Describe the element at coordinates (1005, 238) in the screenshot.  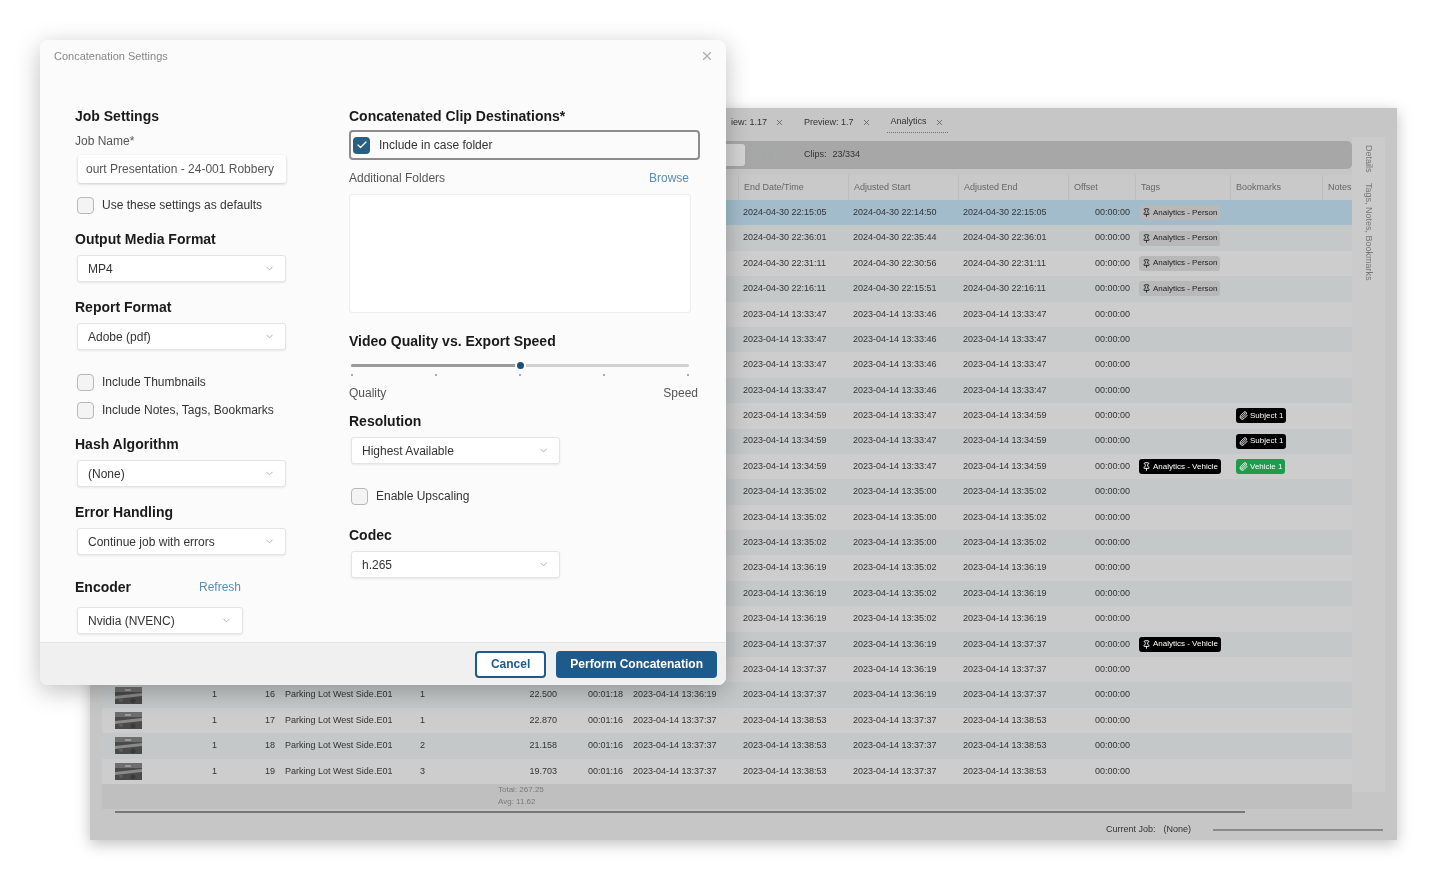
I see `table-cell: 2024-04-30 22:36:01` at that location.